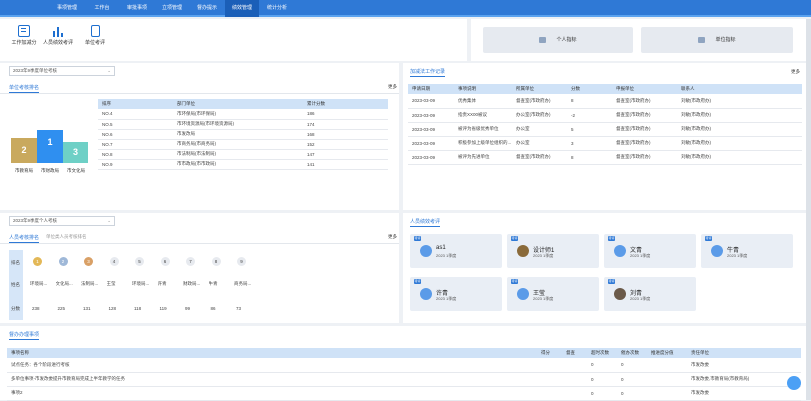 The height and width of the screenshot is (401, 811). What do you see at coordinates (190, 261) in the screenshot?
I see `rank-badge: 7` at bounding box center [190, 261].